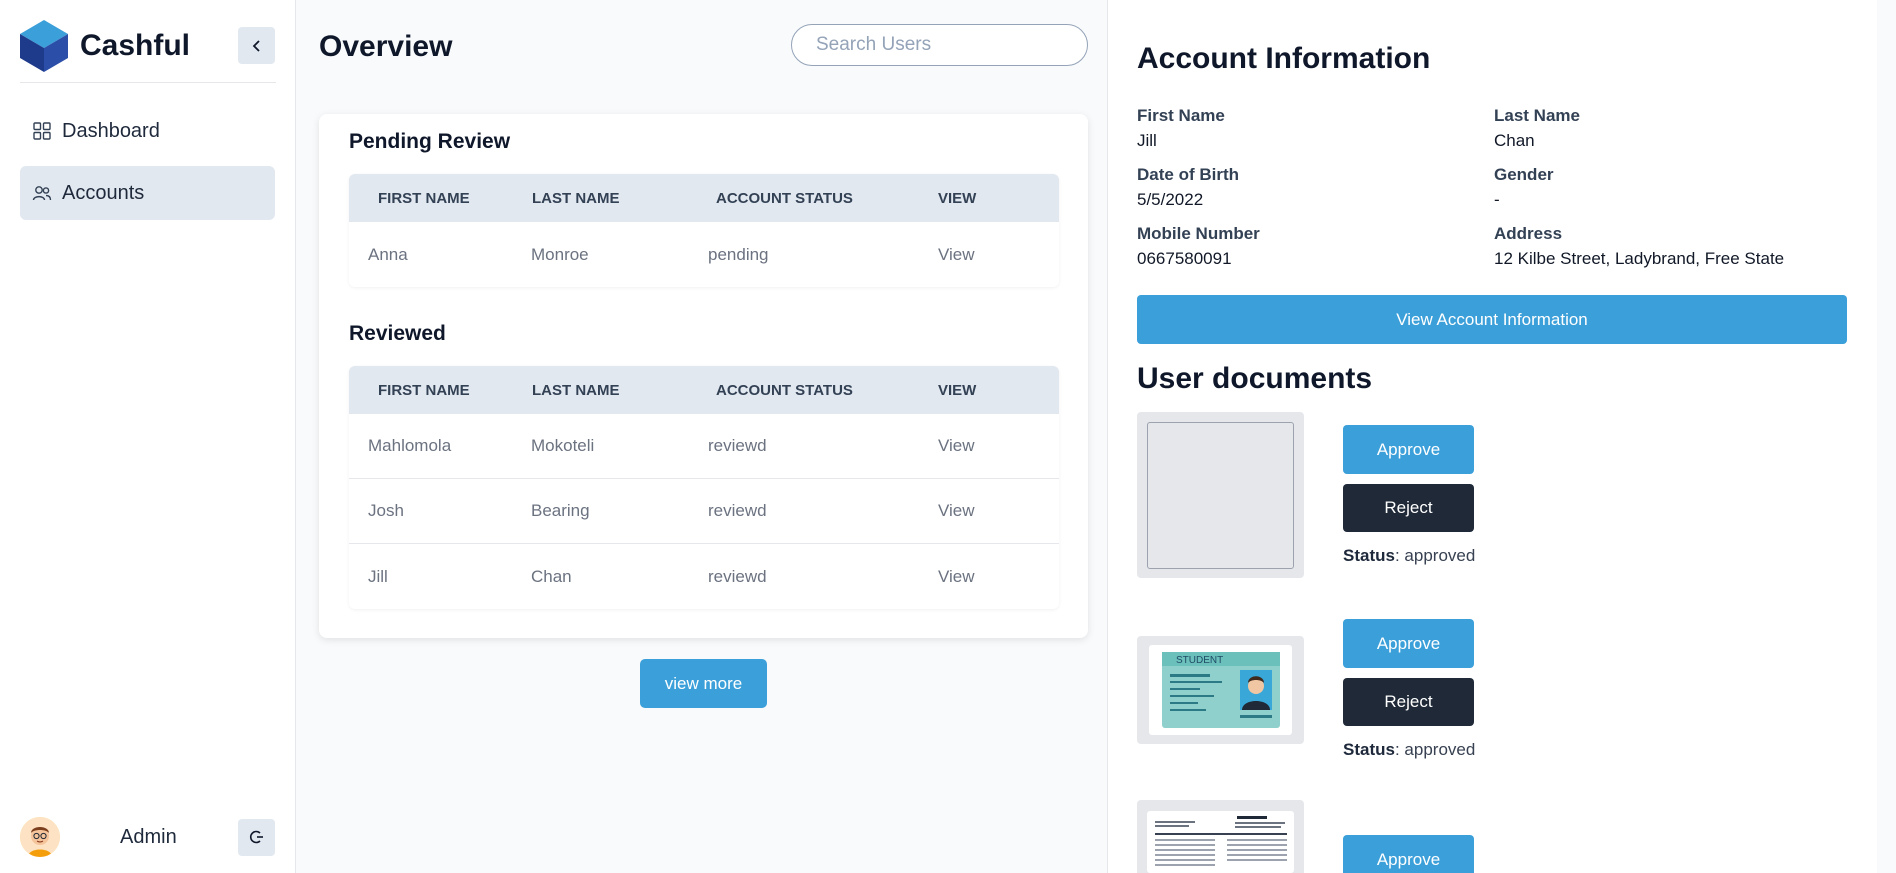  I want to click on sidebar-item-label: Accounts, so click(103, 192).